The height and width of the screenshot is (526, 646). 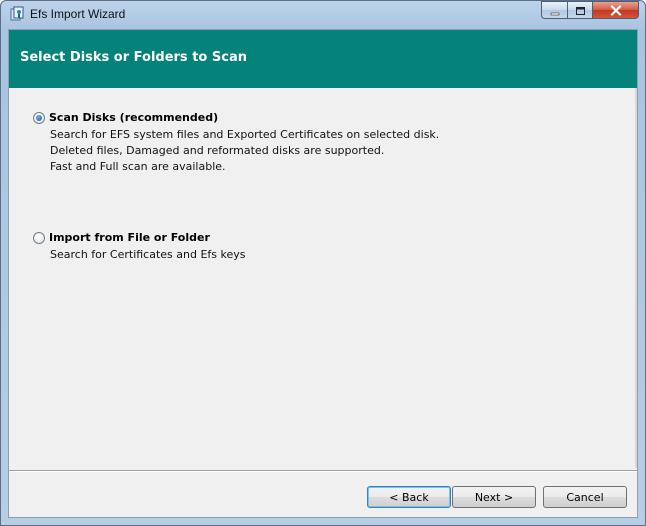 What do you see at coordinates (17, 14) in the screenshot?
I see `efs-wizard-icon` at bounding box center [17, 14].